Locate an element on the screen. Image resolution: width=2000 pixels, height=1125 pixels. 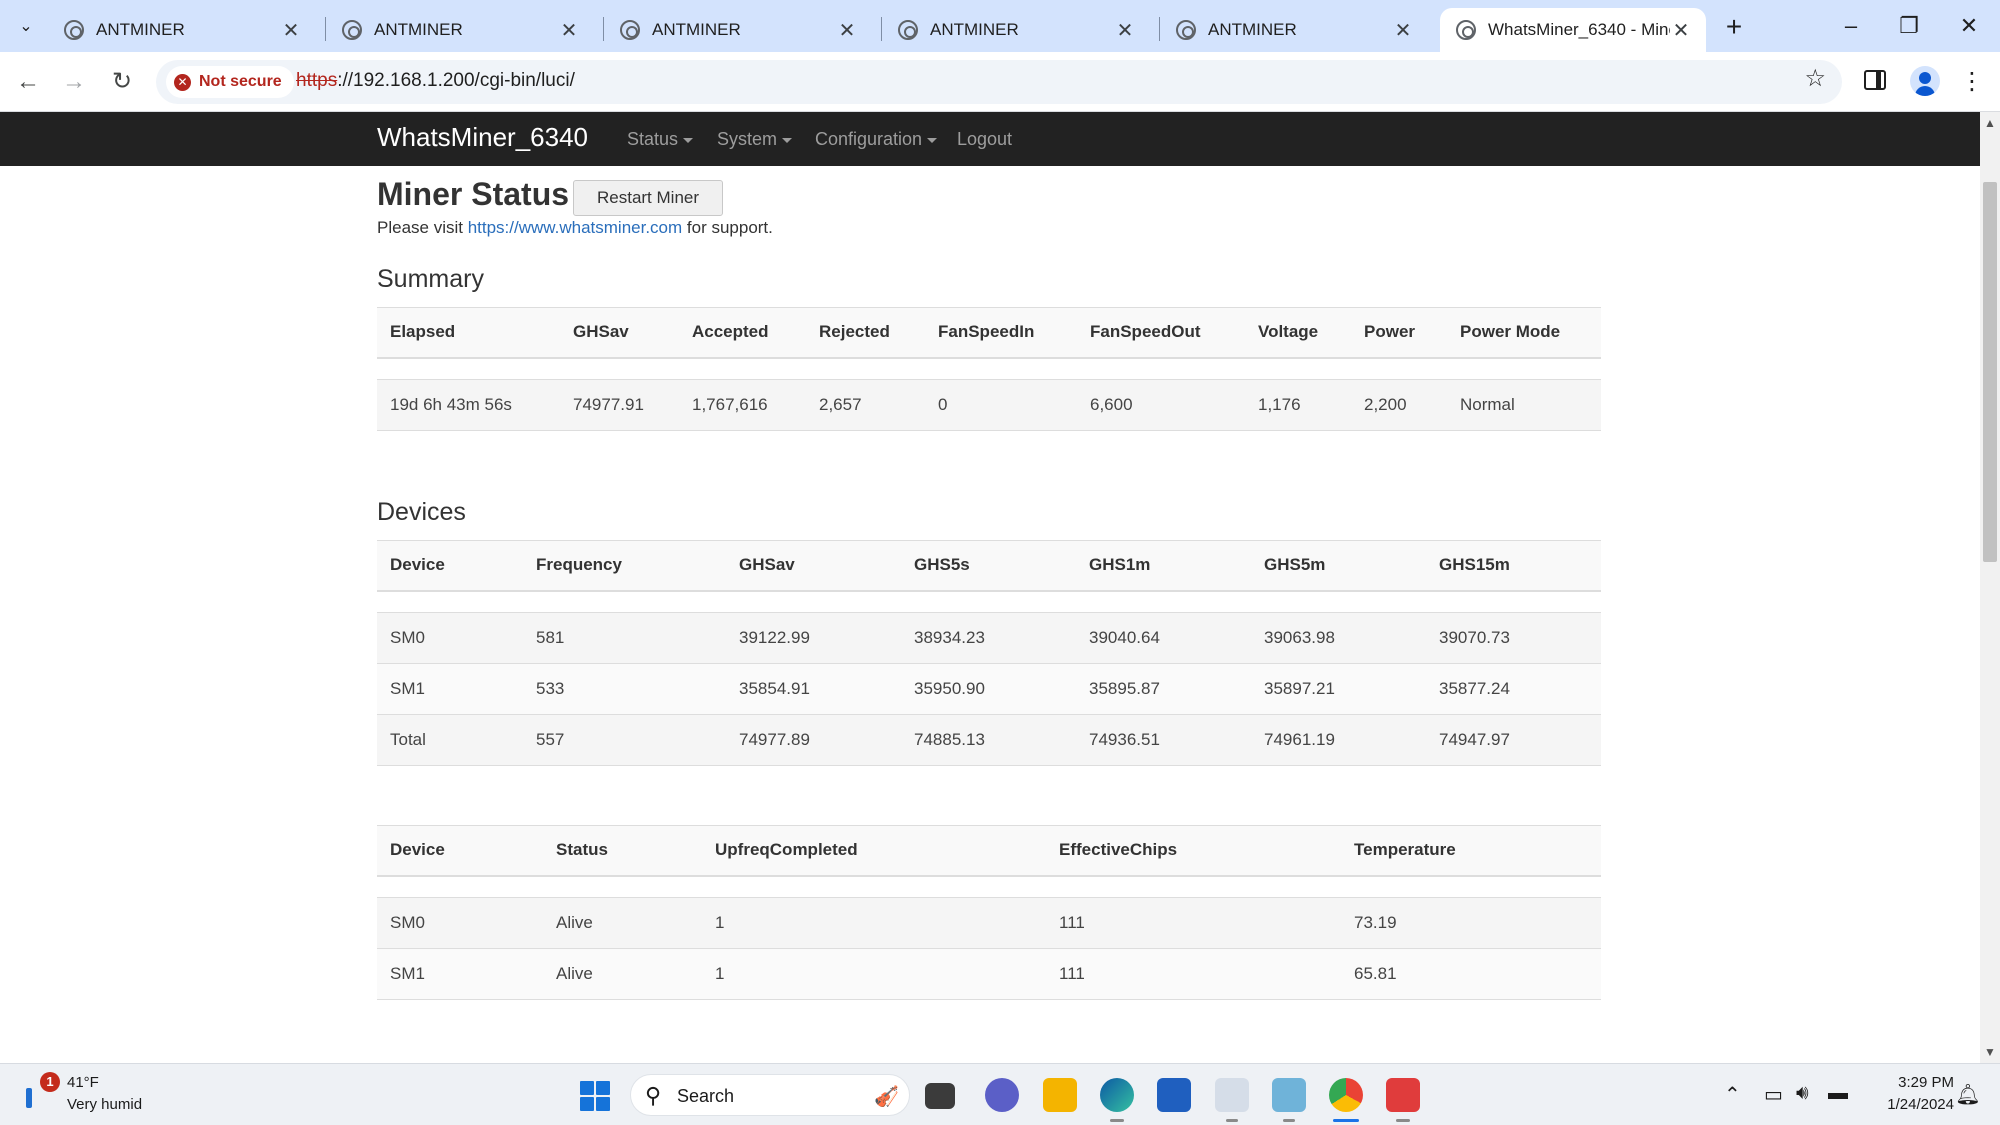
table-cell: 35897.21 is located at coordinates (1338, 689).